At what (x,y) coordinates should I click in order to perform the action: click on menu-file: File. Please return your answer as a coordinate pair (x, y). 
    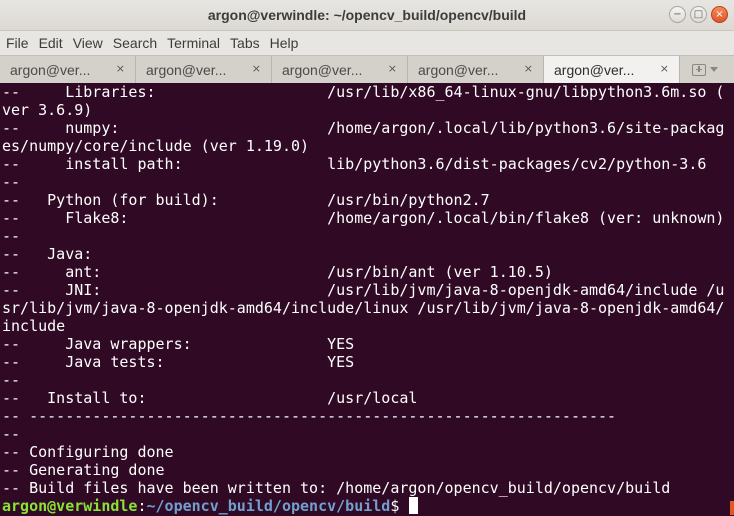
    Looking at the image, I should click on (17, 43).